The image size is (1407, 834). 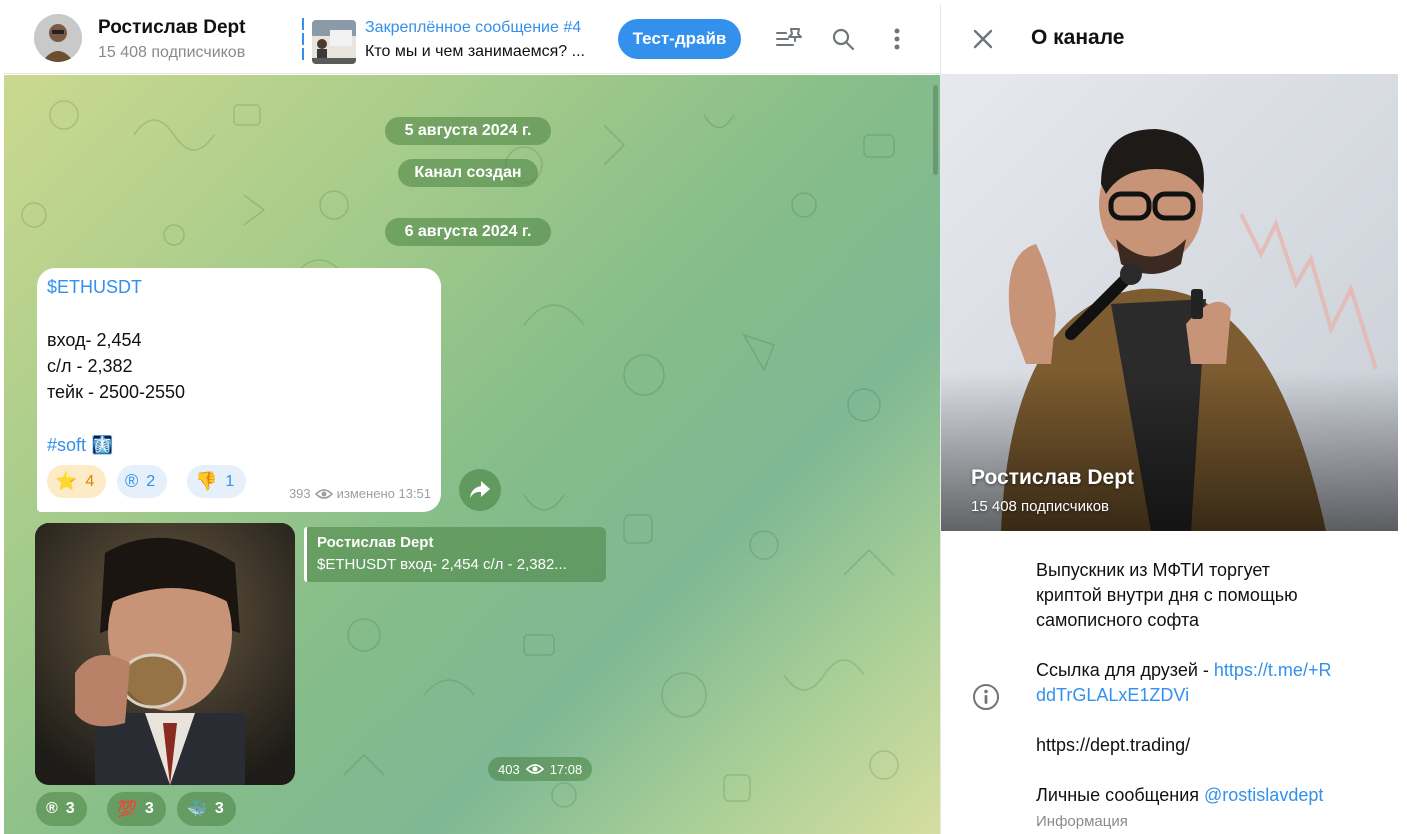 What do you see at coordinates (58, 38) in the screenshot?
I see `channel-avatar` at bounding box center [58, 38].